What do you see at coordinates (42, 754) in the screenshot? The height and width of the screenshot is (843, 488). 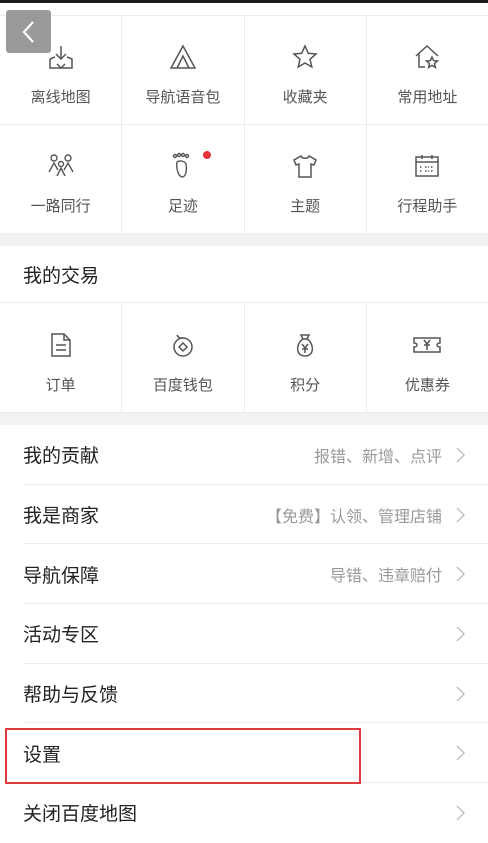 I see `menu-item-label: 设置` at bounding box center [42, 754].